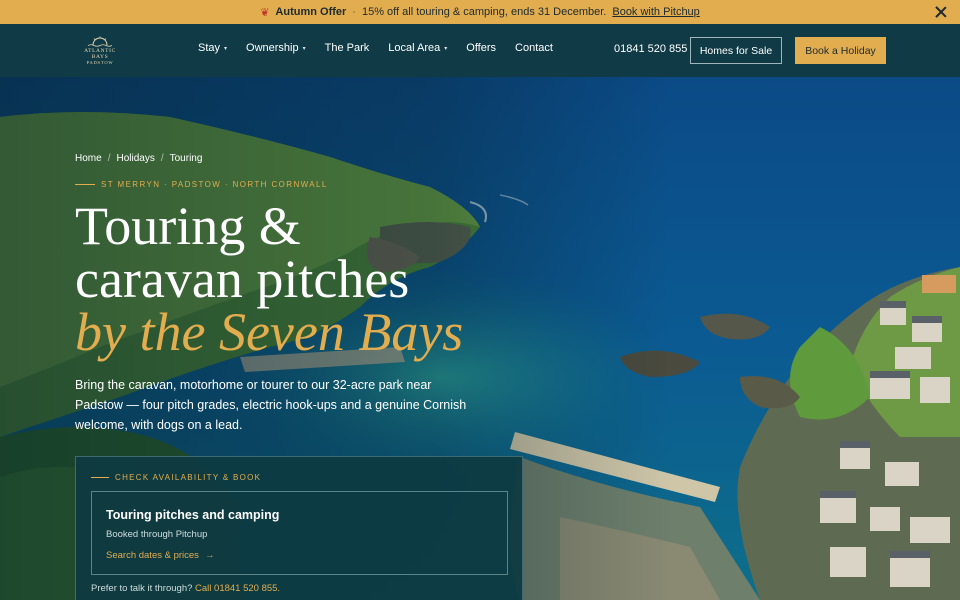 The image size is (960, 600). What do you see at coordinates (209, 555) in the screenshot?
I see `arrow-right-icon: →` at bounding box center [209, 555].